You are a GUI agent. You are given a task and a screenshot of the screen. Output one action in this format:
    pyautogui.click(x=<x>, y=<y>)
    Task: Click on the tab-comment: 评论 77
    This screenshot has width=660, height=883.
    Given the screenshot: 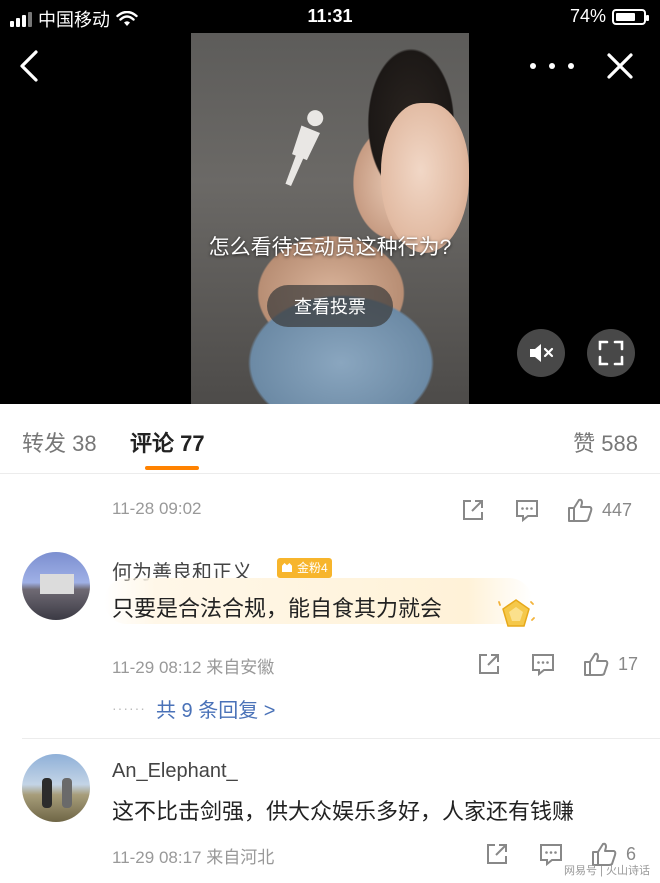 What is the action you would take?
    pyautogui.click(x=167, y=442)
    